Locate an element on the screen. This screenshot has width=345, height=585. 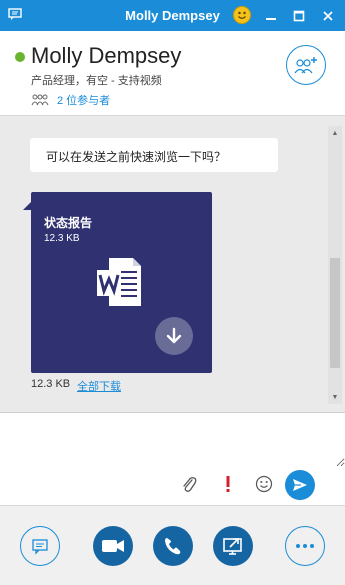
scroll-thumb is located at coordinates (335, 313).